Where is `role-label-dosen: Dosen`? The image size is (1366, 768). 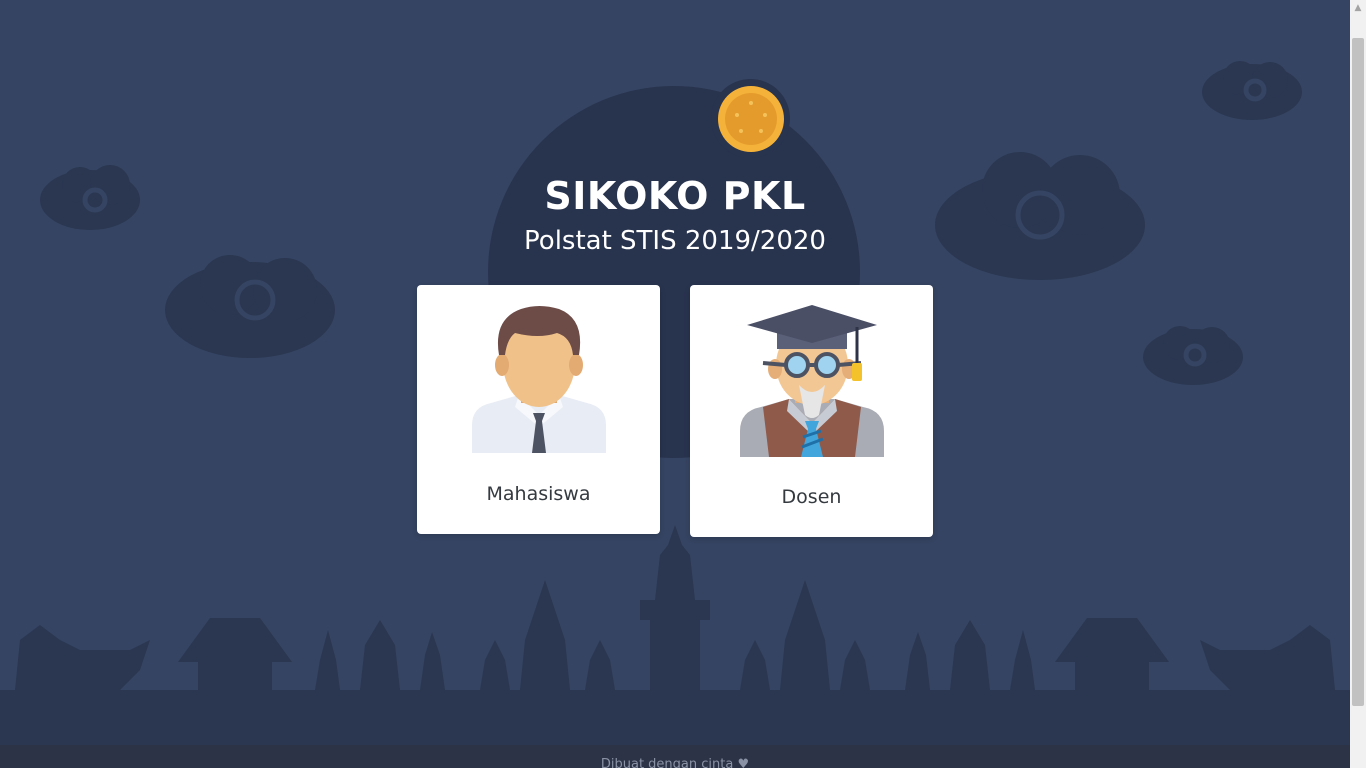 role-label-dosen: Dosen is located at coordinates (811, 497).